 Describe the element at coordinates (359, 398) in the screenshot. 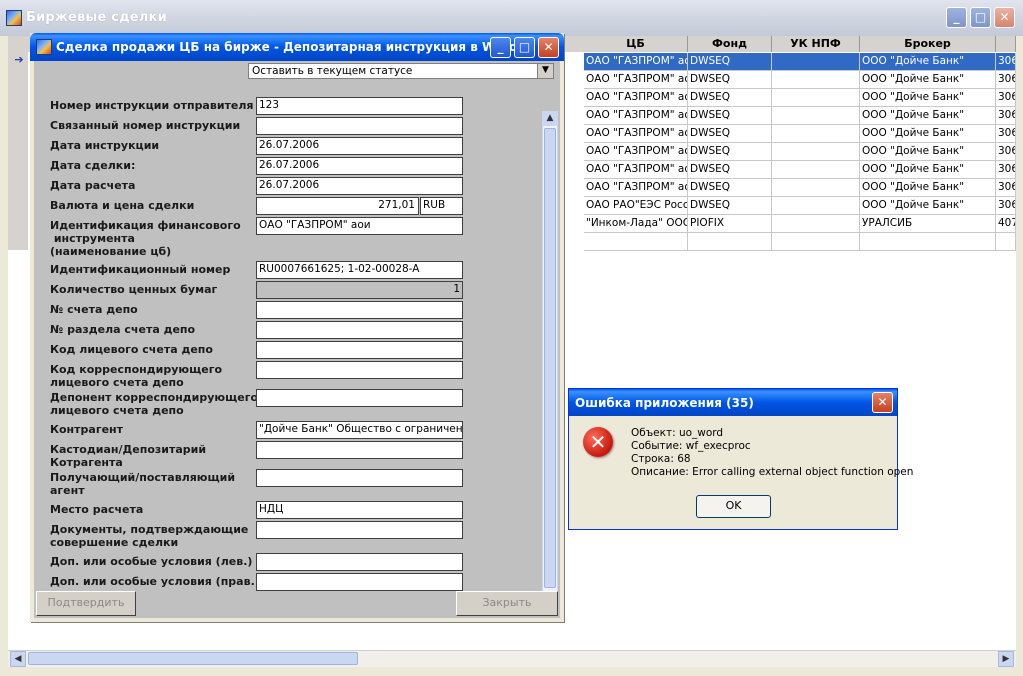

I see `corr-depositor-field` at that location.